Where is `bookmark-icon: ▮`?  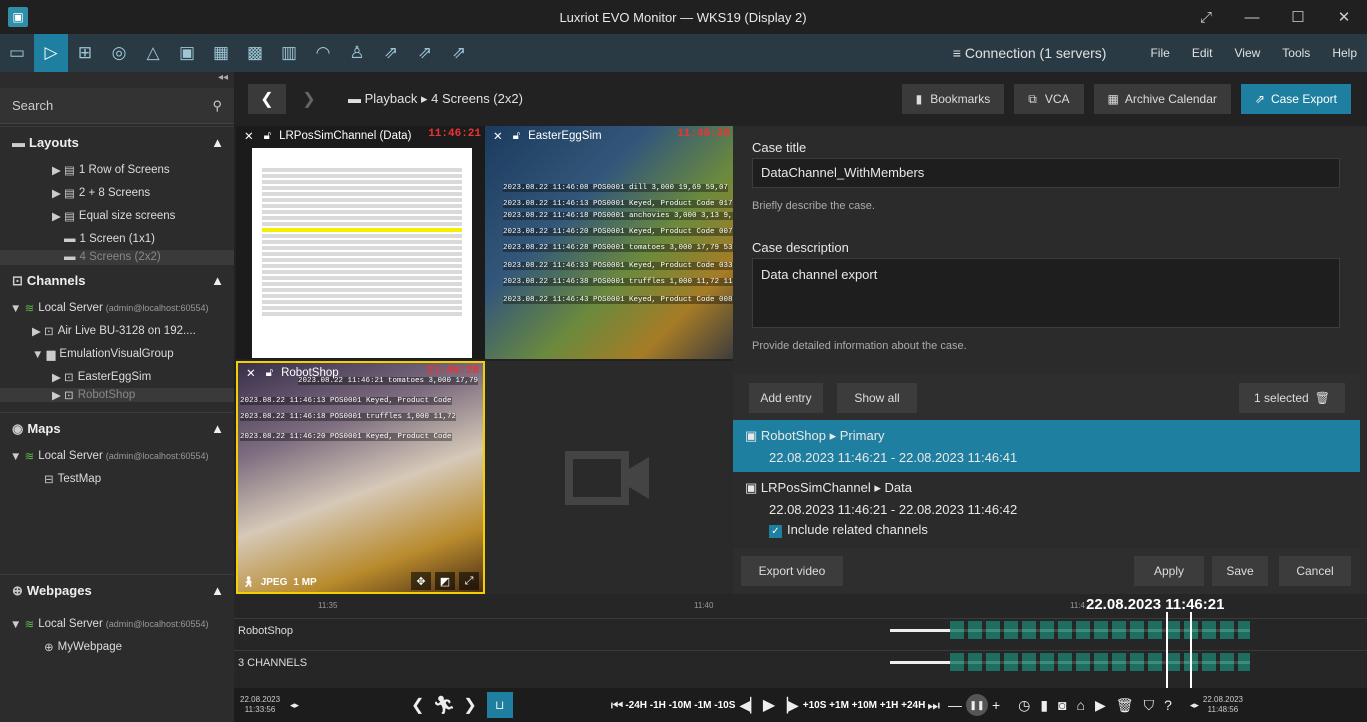 bookmark-icon: ▮ is located at coordinates (1044, 705).